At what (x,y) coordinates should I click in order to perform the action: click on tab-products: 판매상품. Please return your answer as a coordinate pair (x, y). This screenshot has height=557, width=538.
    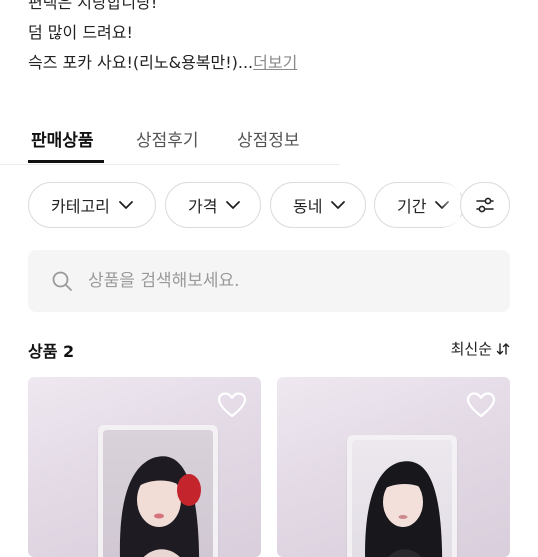
    Looking at the image, I should click on (62, 138).